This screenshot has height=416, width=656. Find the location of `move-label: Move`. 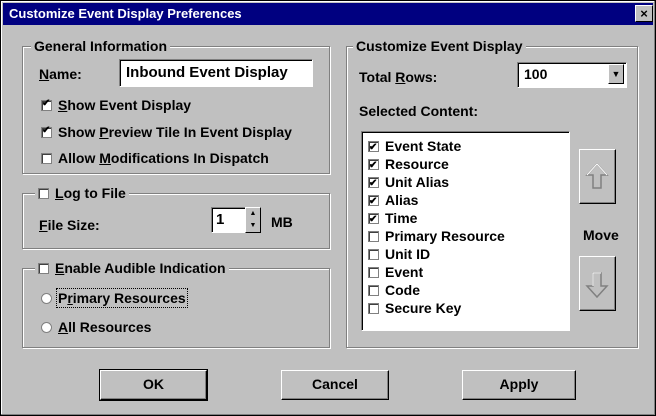

move-label: Move is located at coordinates (601, 235).